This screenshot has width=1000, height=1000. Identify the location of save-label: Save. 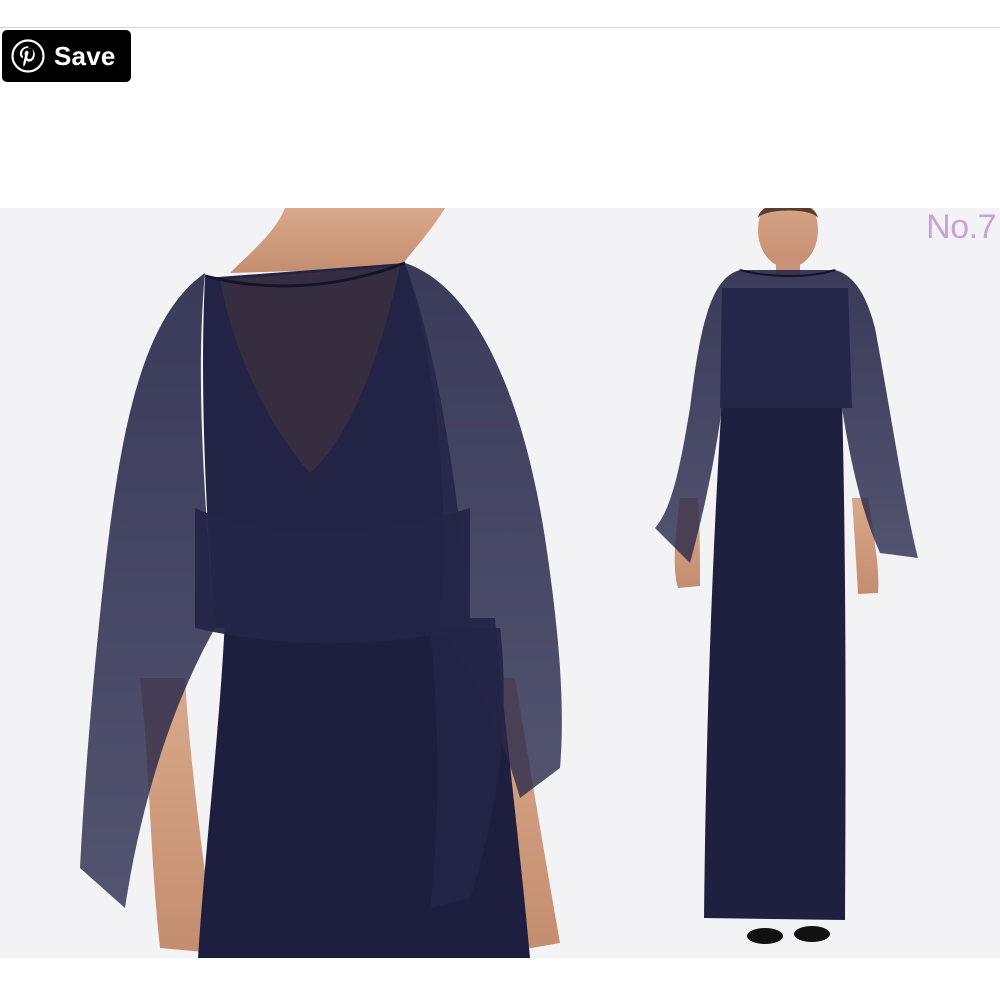
(85, 55).